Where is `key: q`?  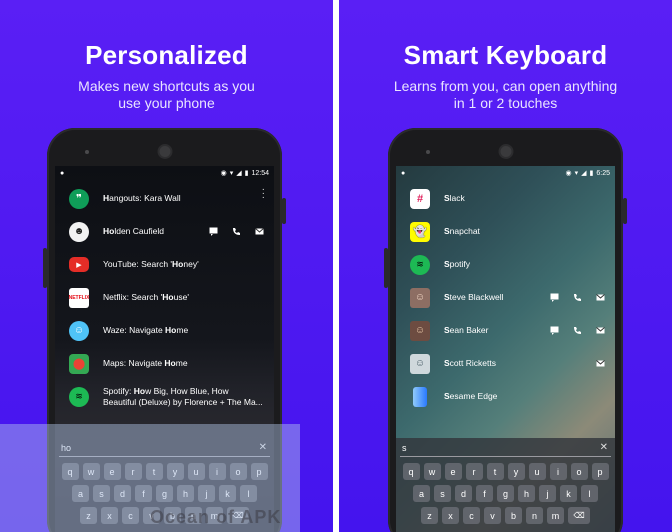 key: q is located at coordinates (411, 471).